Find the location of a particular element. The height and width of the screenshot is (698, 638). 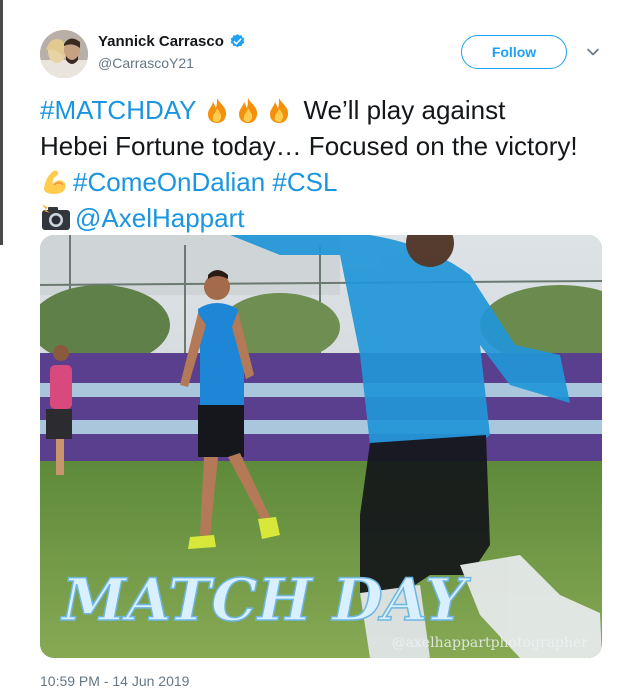

flexed-biceps-emoji-icon is located at coordinates (55, 182).